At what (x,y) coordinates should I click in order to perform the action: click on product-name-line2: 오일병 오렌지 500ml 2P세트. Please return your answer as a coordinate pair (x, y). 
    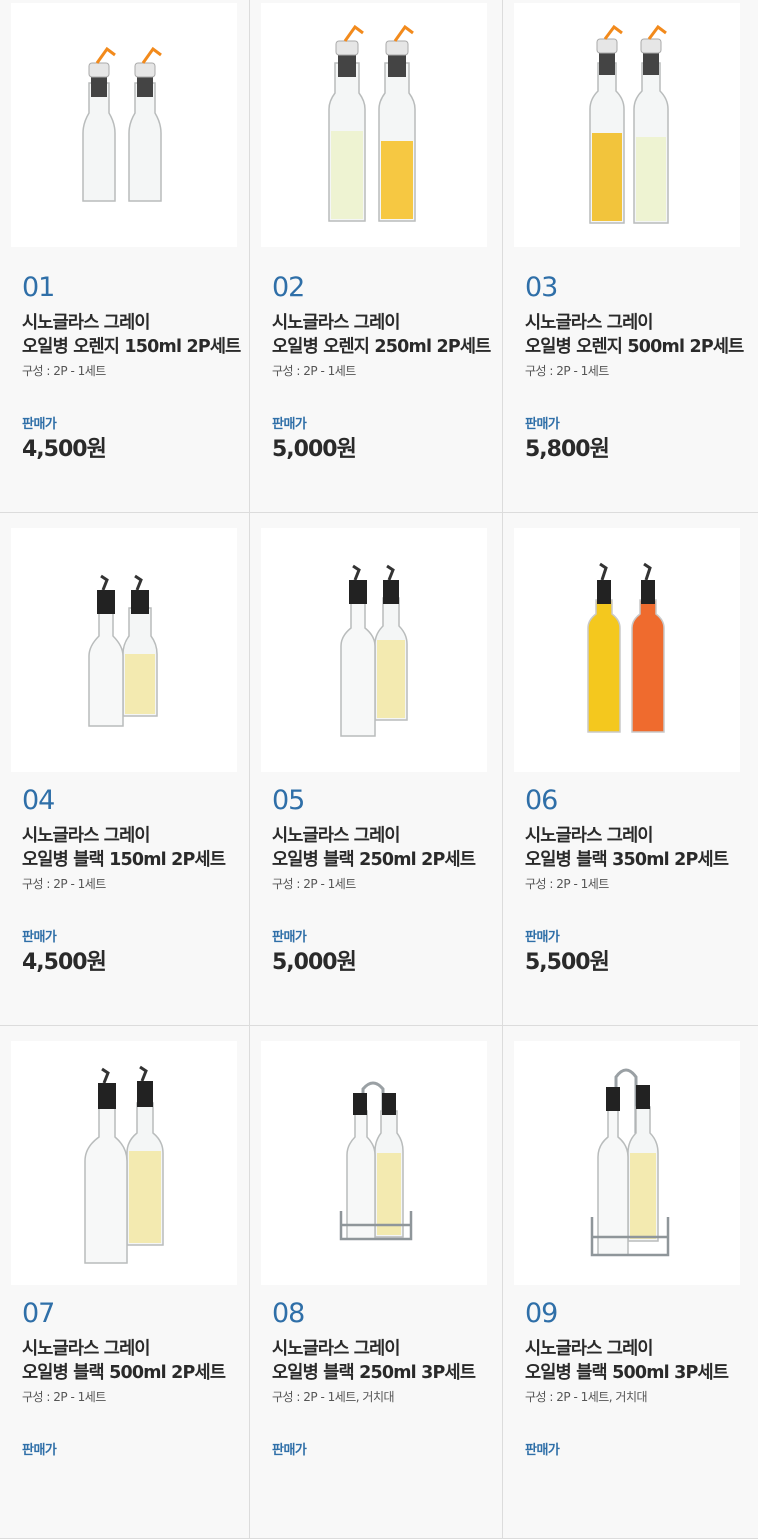
    Looking at the image, I should click on (634, 345).